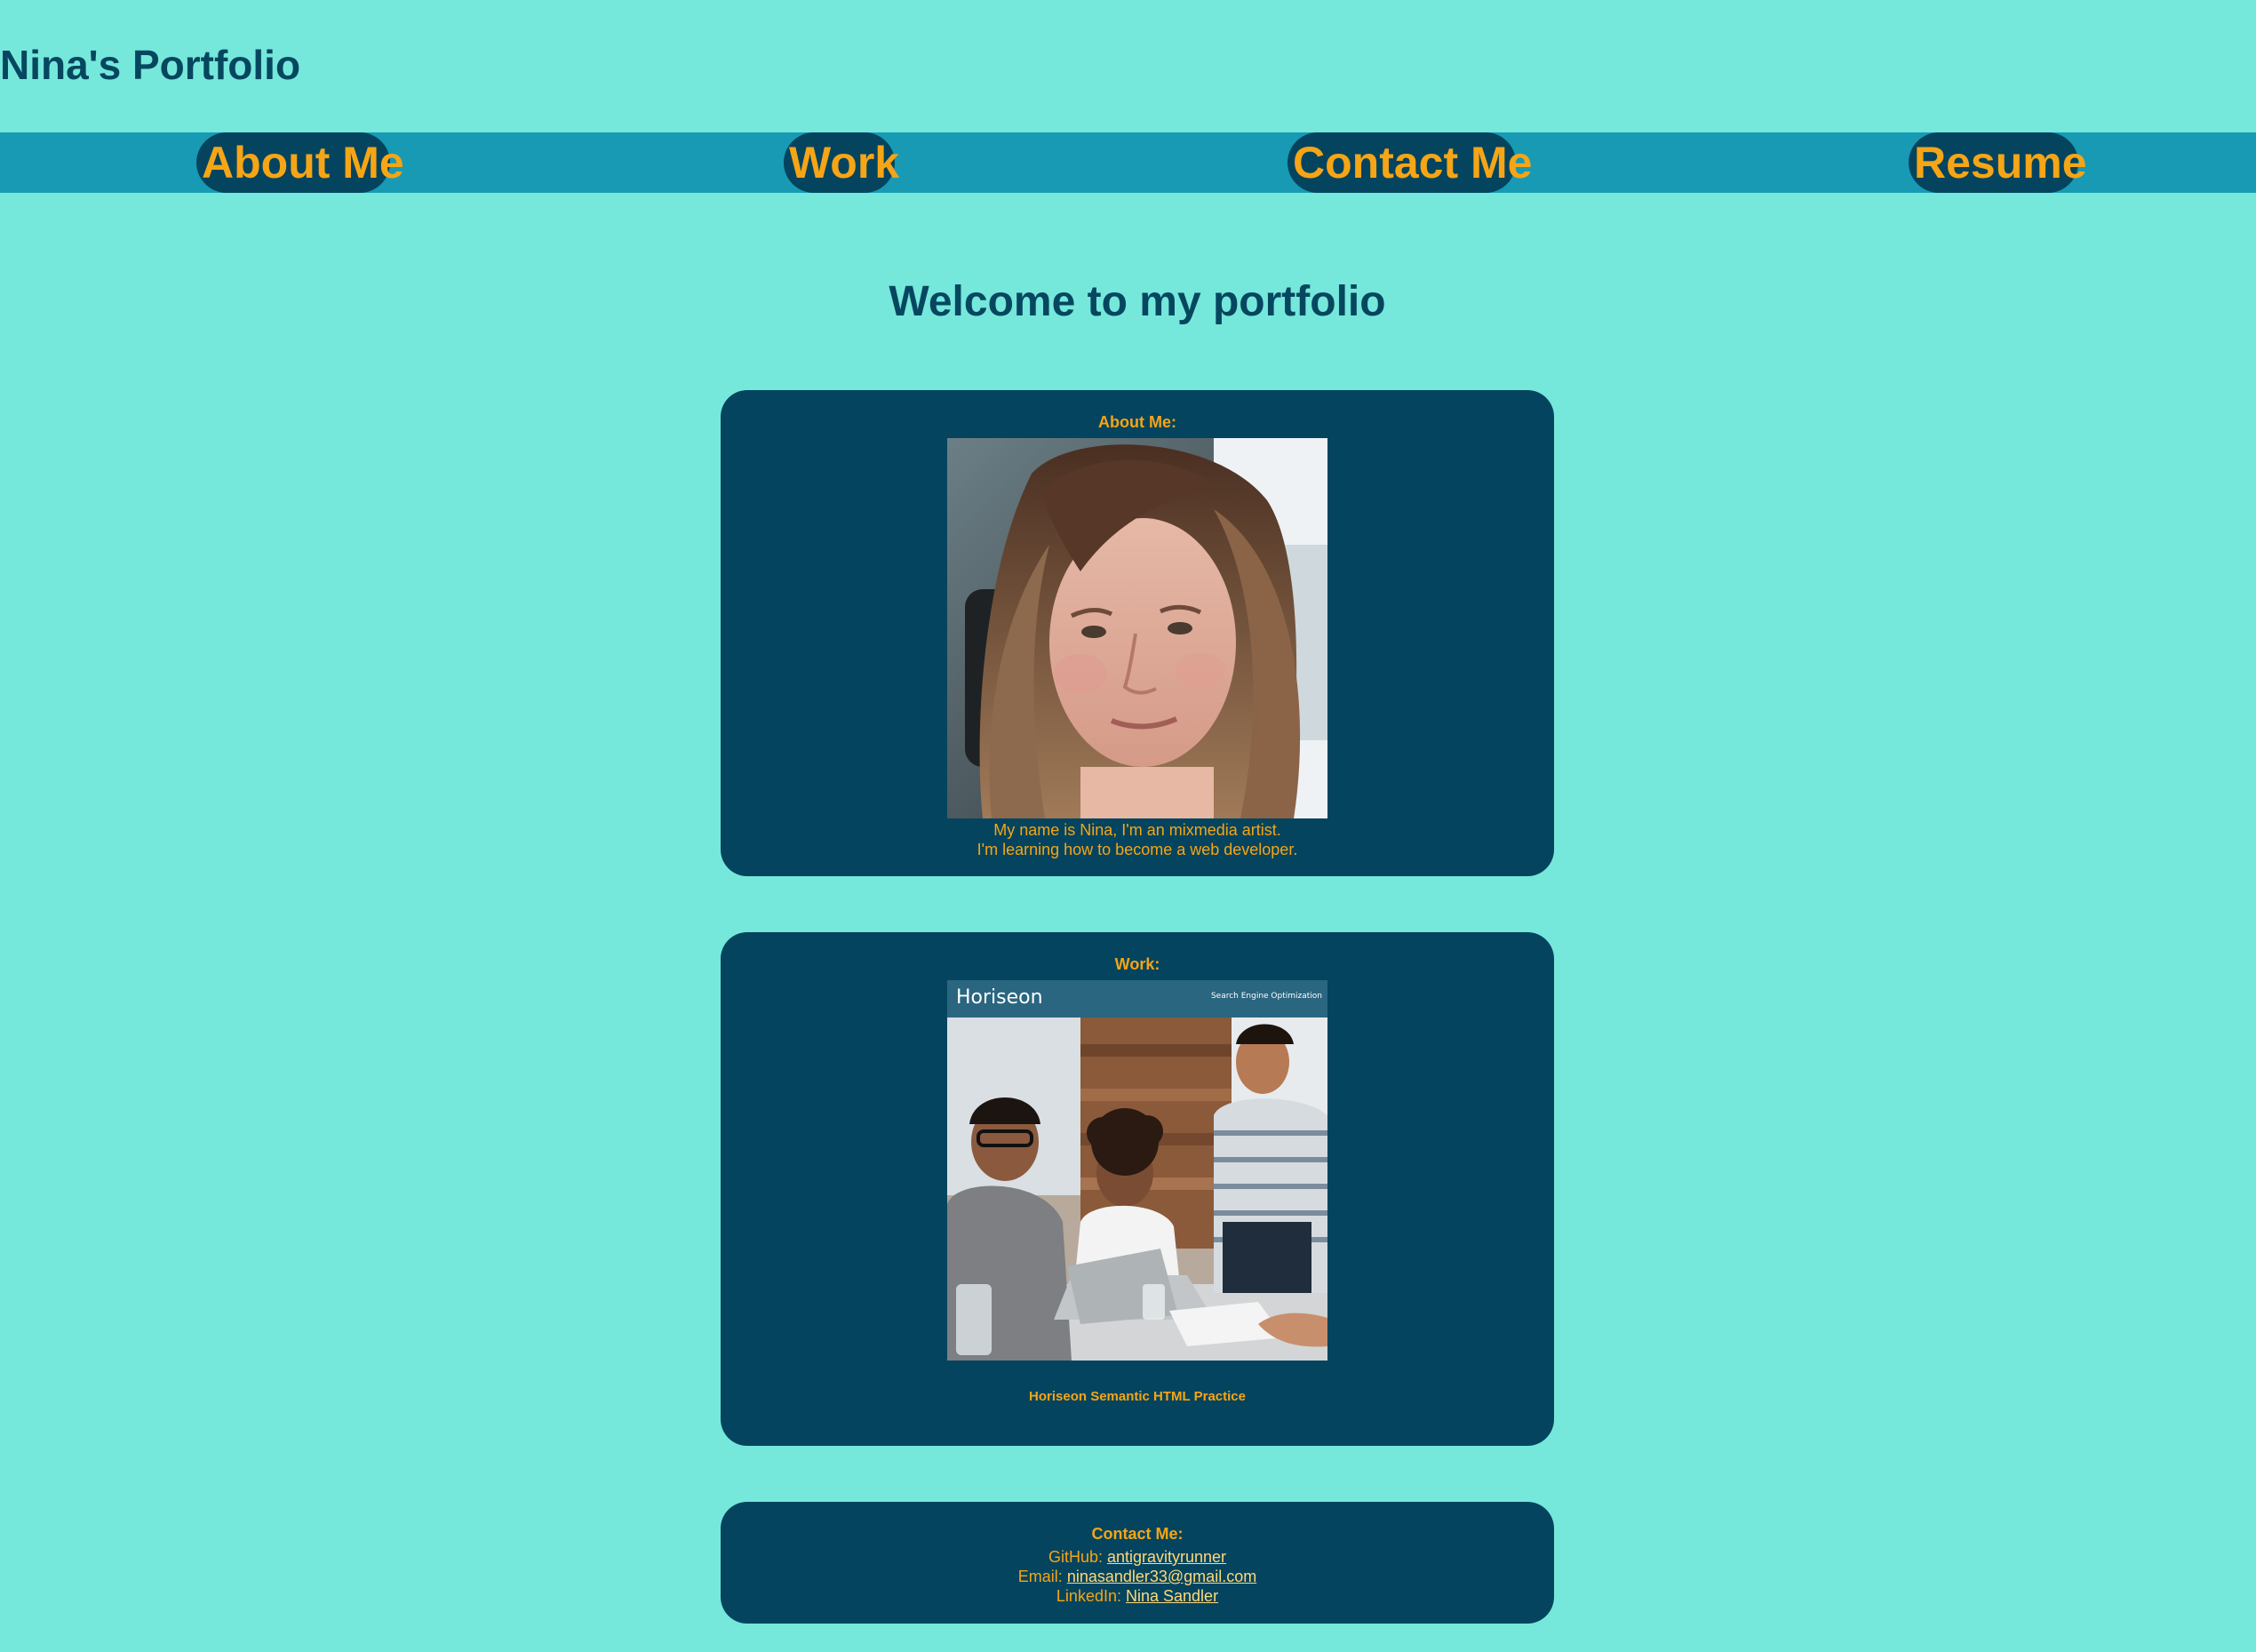 The width and height of the screenshot is (2256, 1652). What do you see at coordinates (1166, 1557) in the screenshot?
I see `github-link: antigravityrunner` at bounding box center [1166, 1557].